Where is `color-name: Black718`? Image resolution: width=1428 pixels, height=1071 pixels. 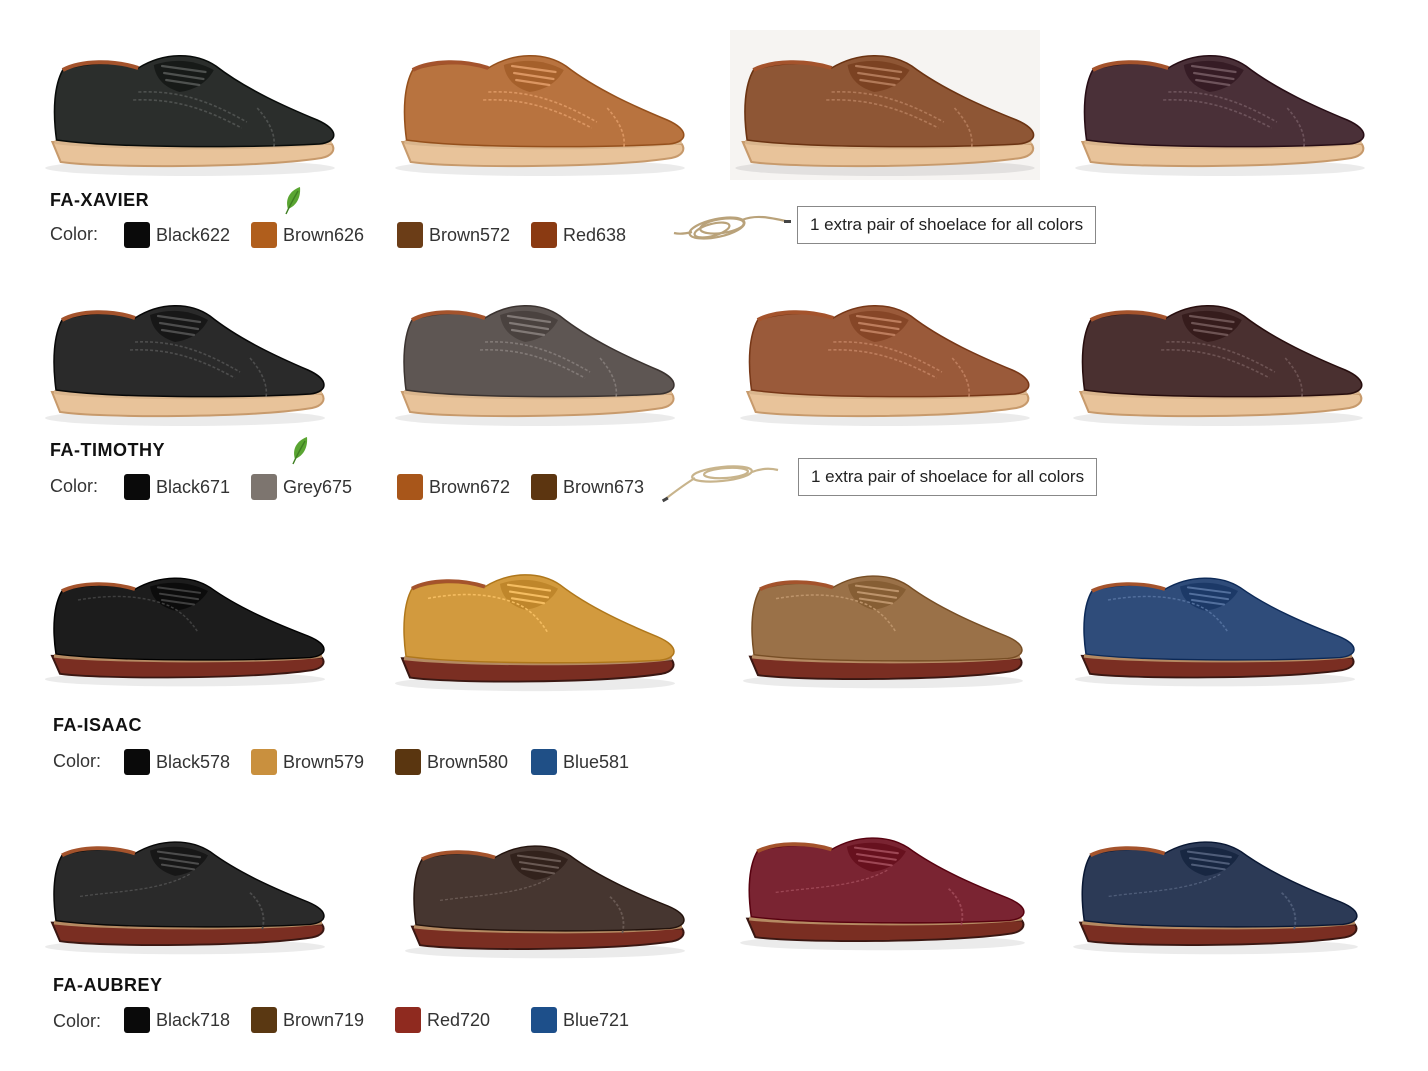 color-name: Black718 is located at coordinates (193, 1019).